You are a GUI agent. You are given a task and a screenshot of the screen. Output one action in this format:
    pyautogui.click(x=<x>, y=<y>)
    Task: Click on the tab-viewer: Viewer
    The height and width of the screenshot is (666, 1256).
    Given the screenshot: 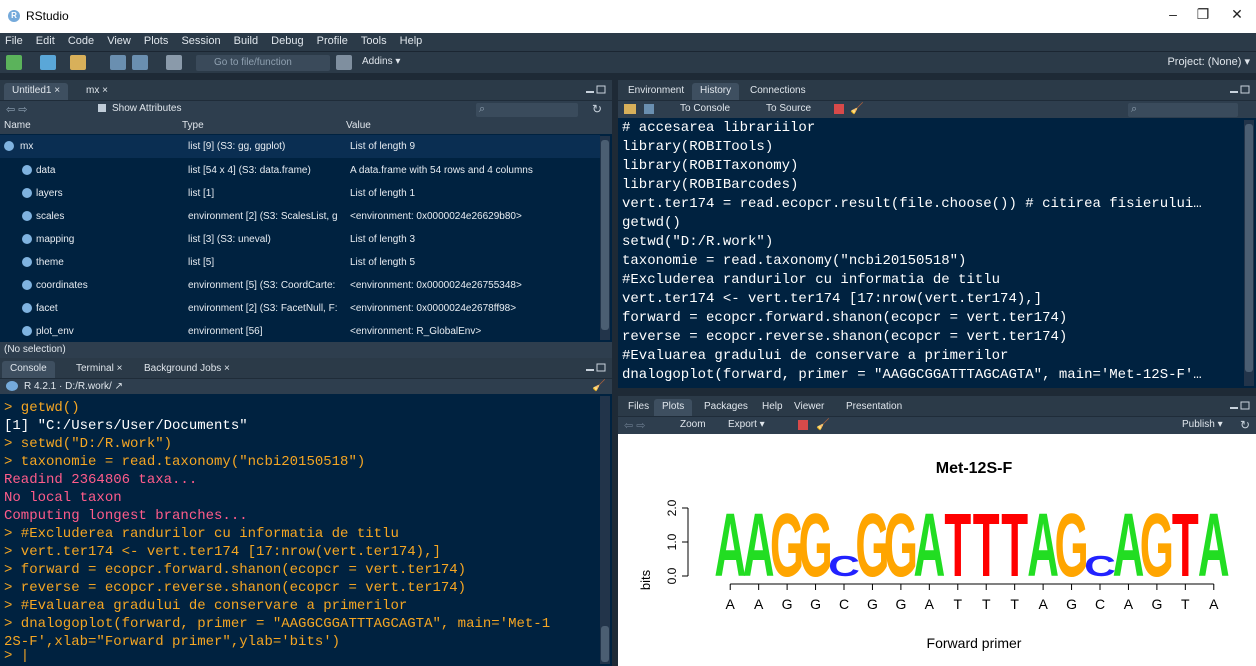 What is the action you would take?
    pyautogui.click(x=809, y=407)
    